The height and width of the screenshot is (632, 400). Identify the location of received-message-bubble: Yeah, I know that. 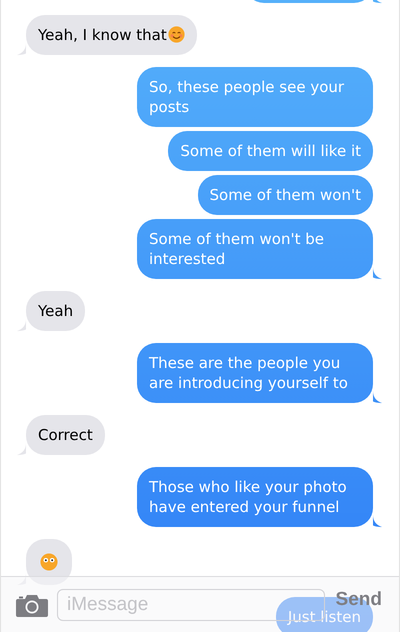
(111, 35).